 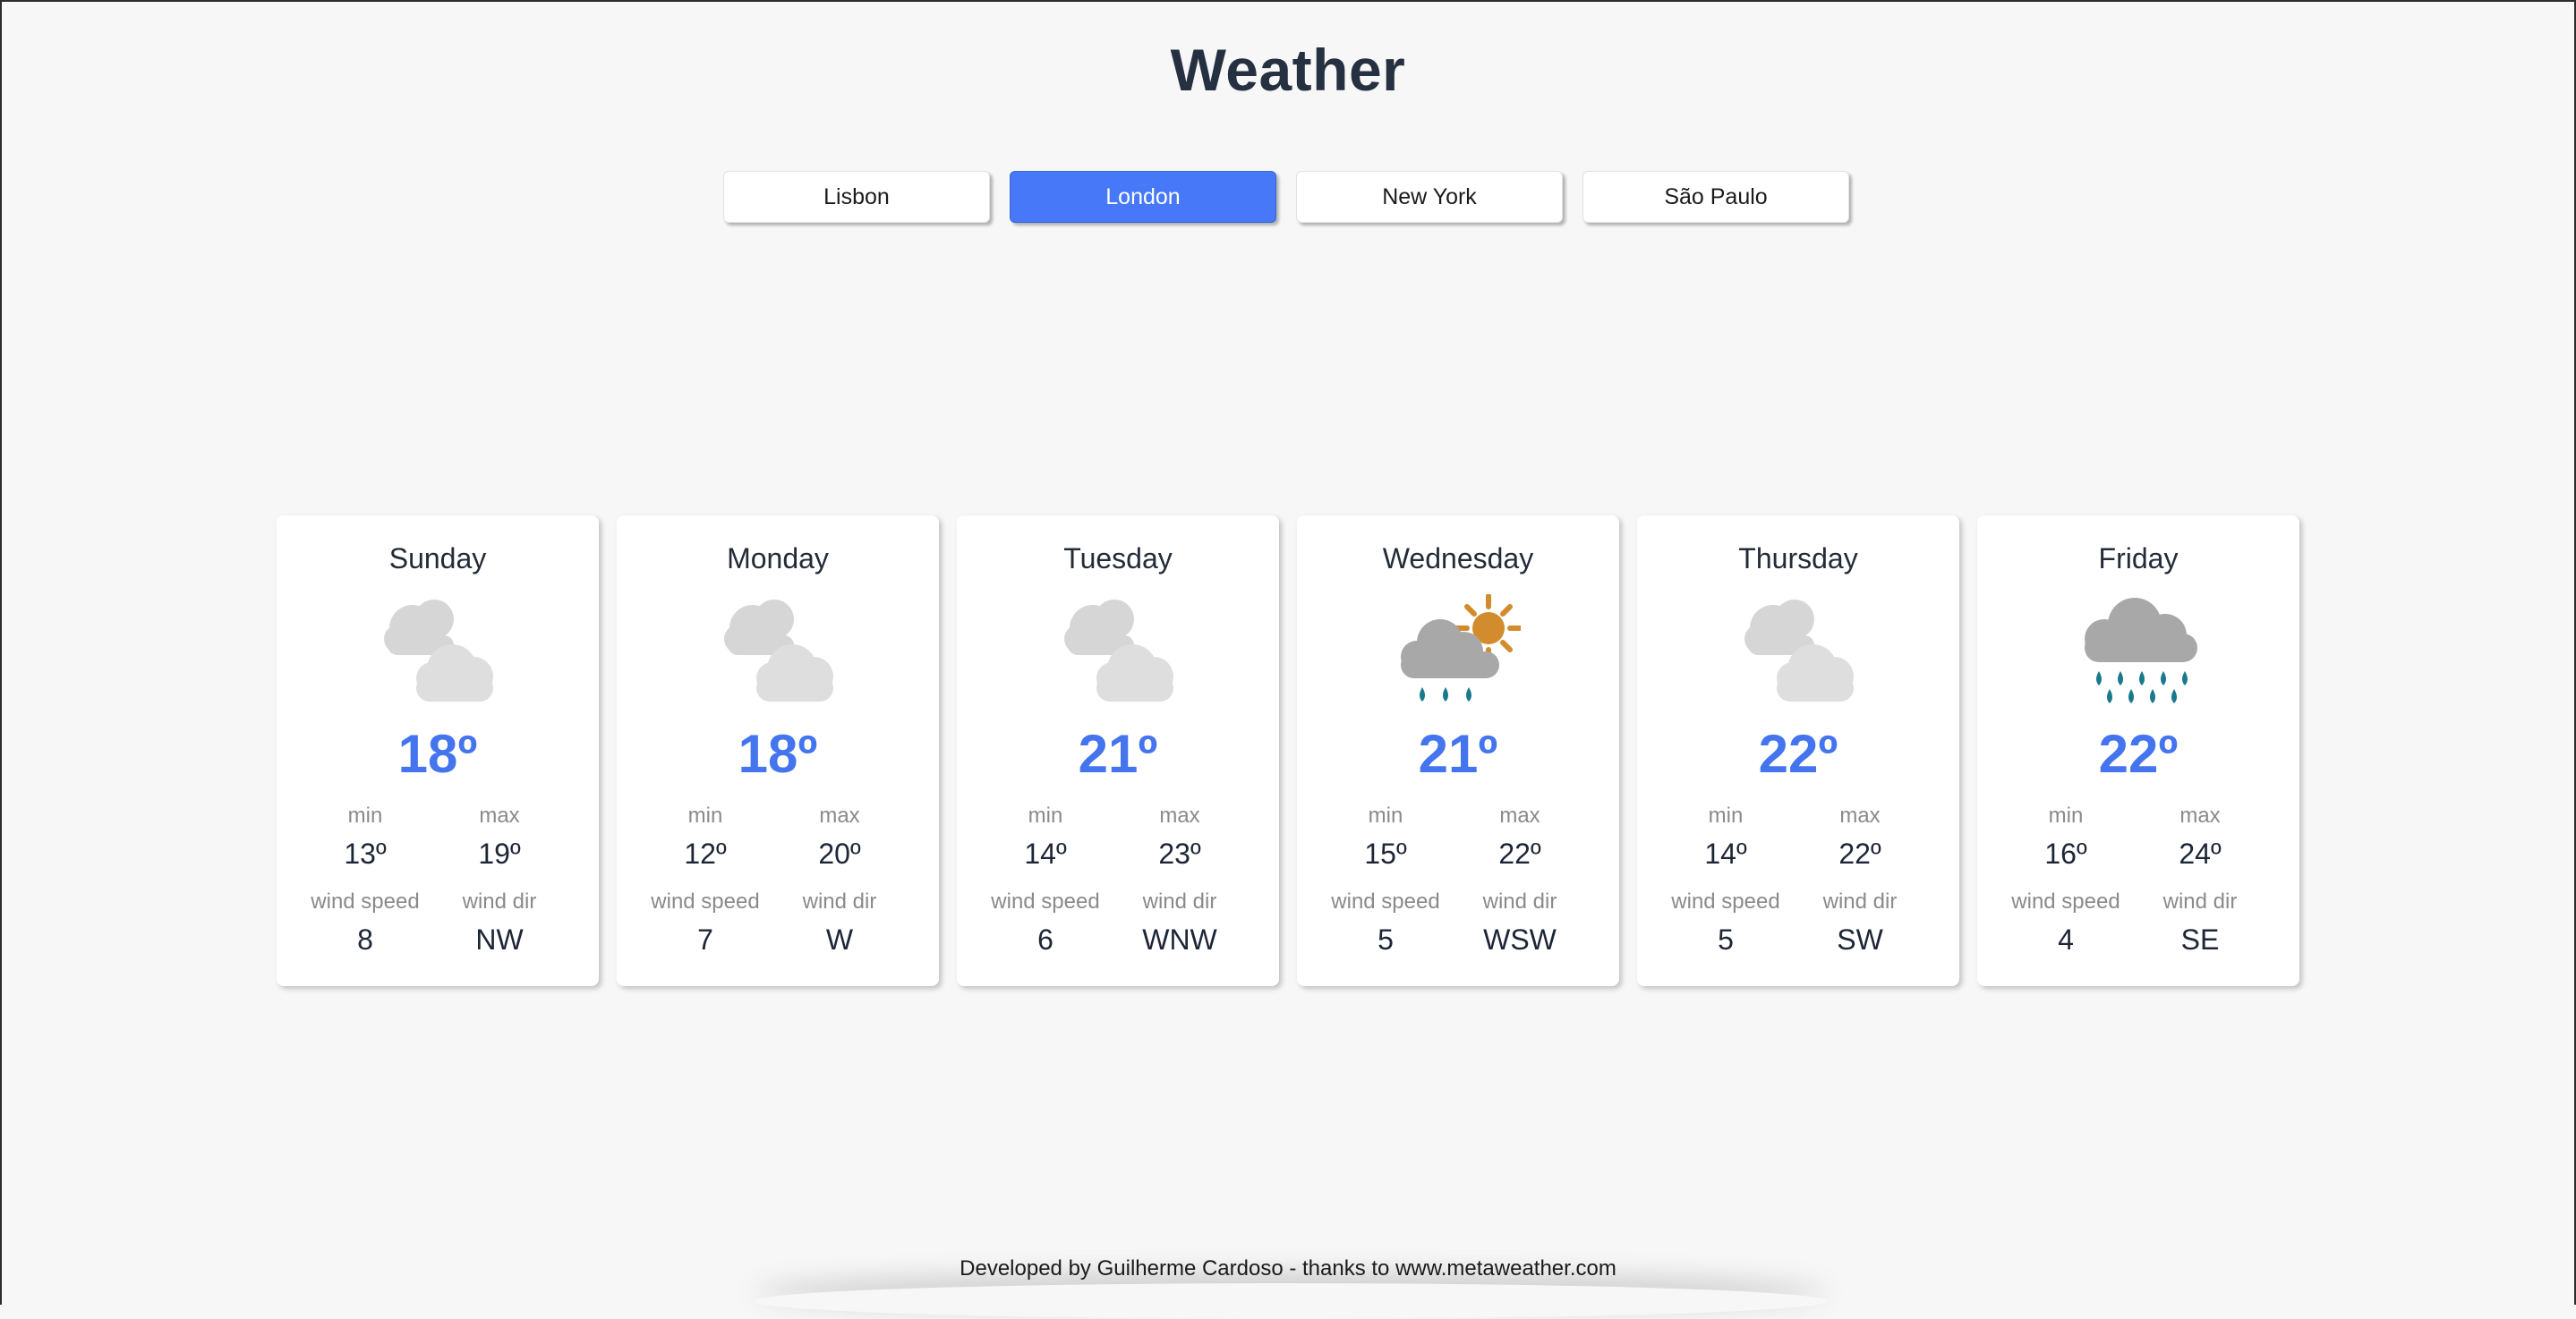 What do you see at coordinates (1179, 939) in the screenshot?
I see `wind-dir-value: WNW` at bounding box center [1179, 939].